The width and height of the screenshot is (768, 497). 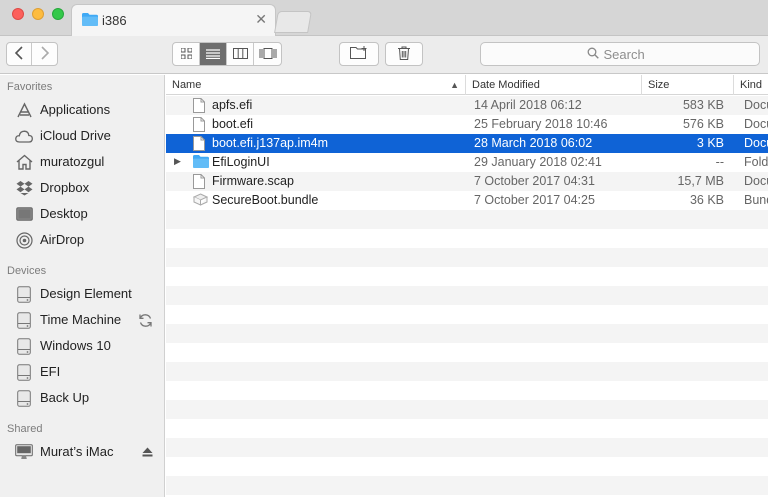 I want to click on eject-icon, so click(x=147, y=452).